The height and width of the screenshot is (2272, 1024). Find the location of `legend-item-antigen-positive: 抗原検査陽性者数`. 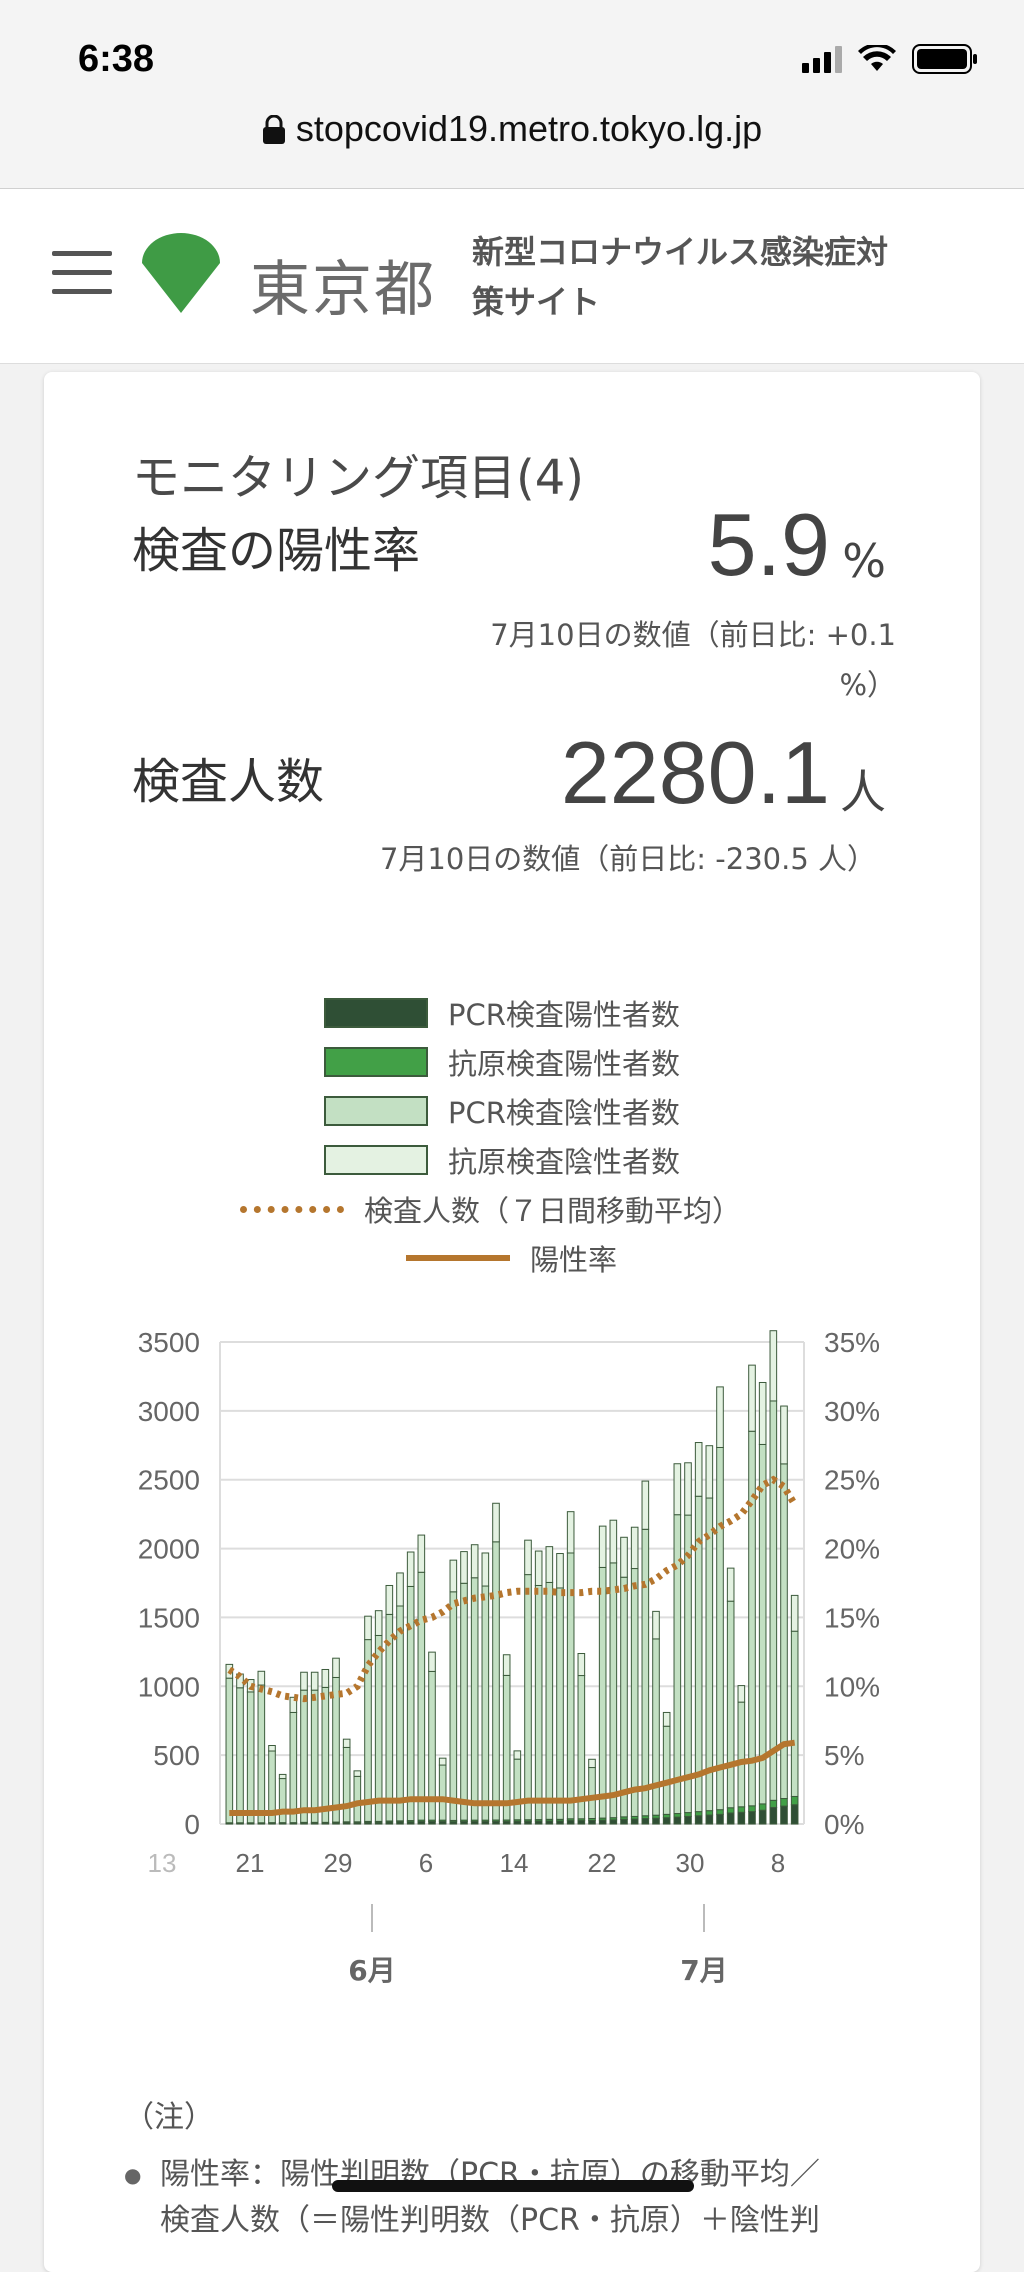

legend-item-antigen-positive: 抗原検査陽性者数 is located at coordinates (502, 1062).